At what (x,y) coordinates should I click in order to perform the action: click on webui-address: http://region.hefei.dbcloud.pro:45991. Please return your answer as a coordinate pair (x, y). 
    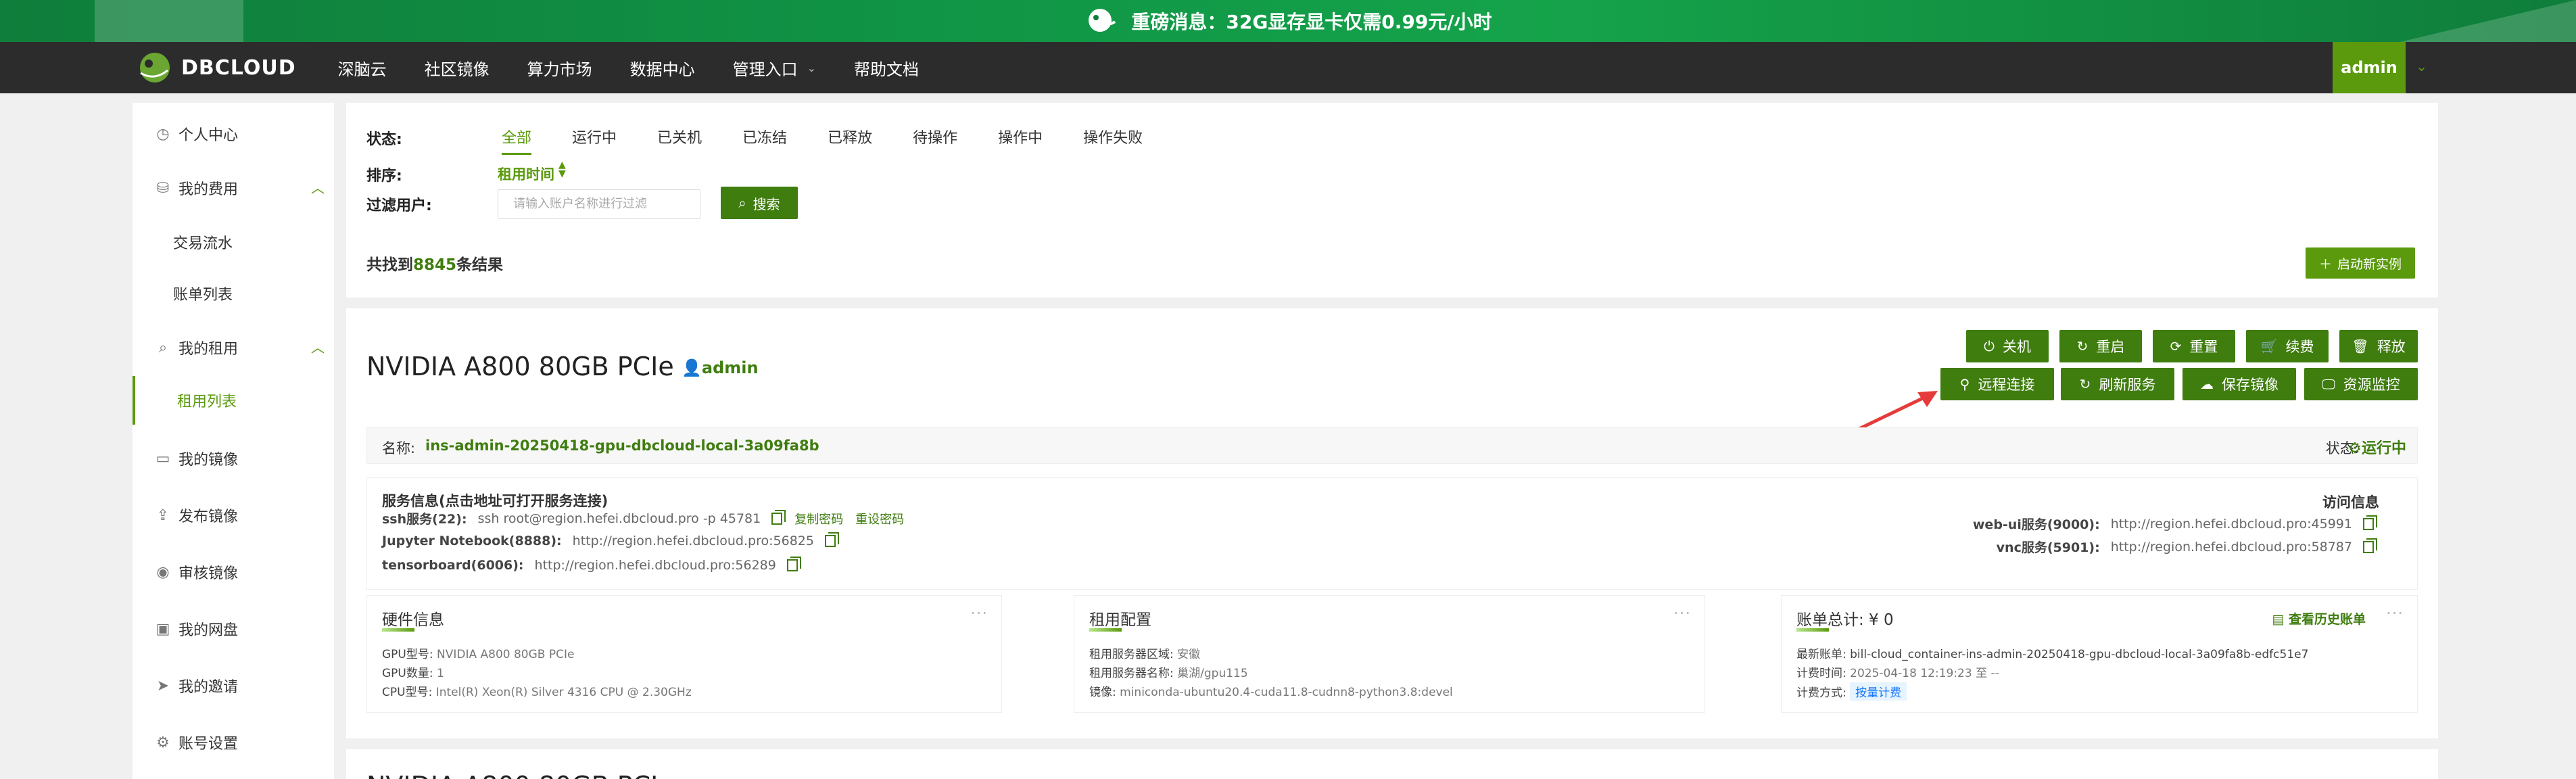
    Looking at the image, I should click on (2231, 524).